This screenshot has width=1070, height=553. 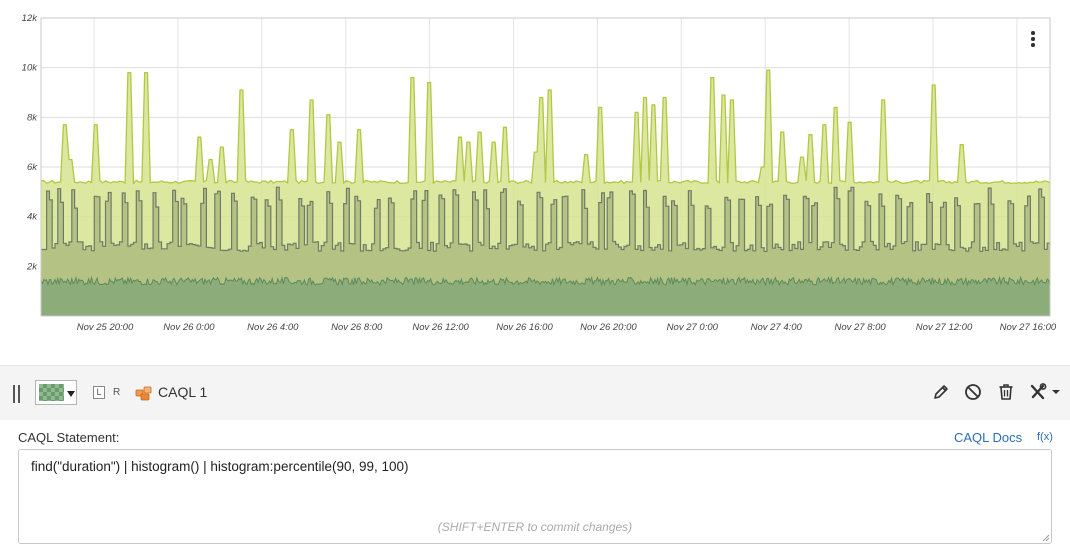 I want to click on series-area-p90, so click(x=545, y=296).